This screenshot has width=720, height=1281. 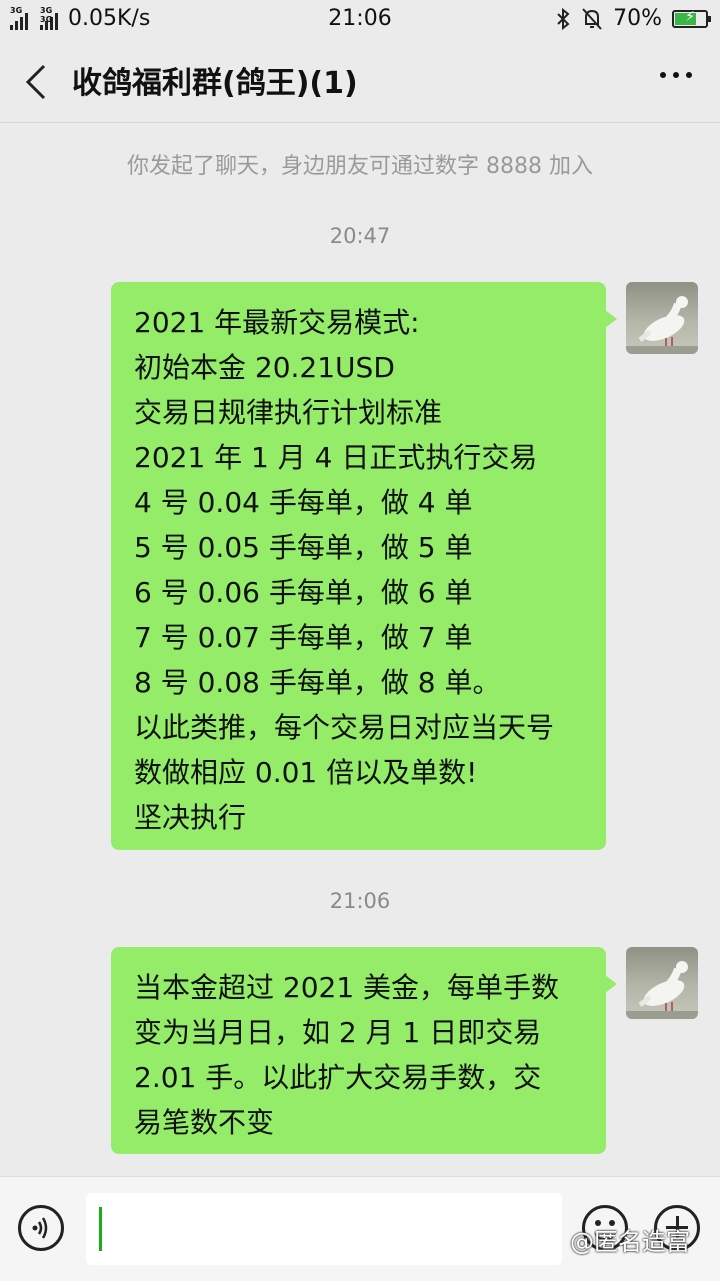 I want to click on message-line: 8 号 0.08 手每单，做 8 单。, so click(x=317, y=682).